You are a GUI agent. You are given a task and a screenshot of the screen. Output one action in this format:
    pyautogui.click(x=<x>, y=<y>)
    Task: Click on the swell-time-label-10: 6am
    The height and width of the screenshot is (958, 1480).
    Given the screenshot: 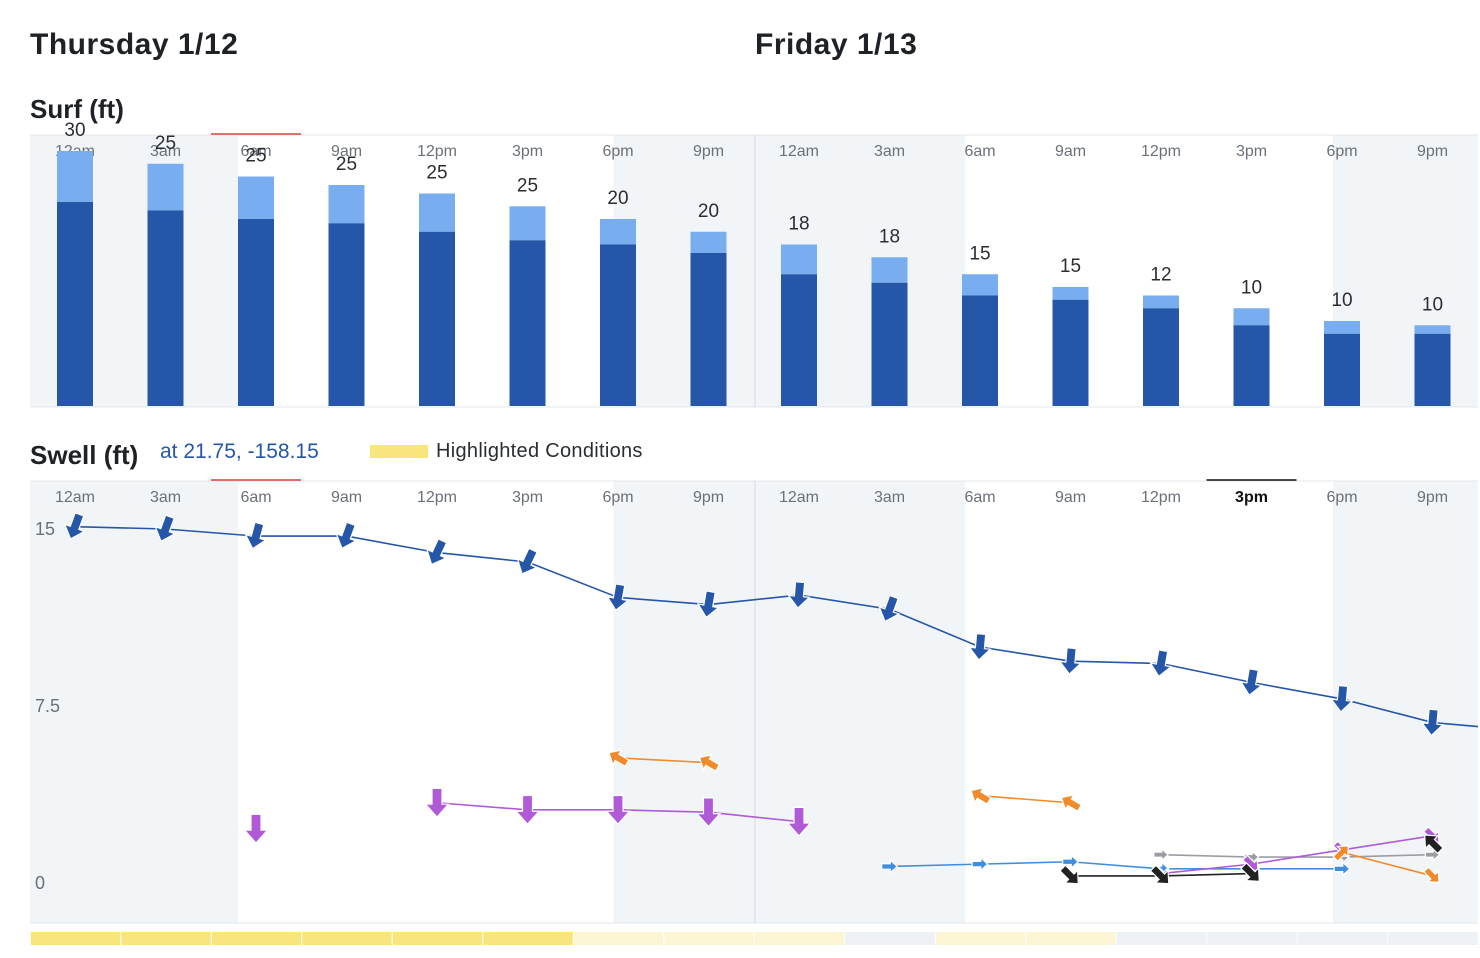 What is the action you would take?
    pyautogui.click(x=979, y=497)
    